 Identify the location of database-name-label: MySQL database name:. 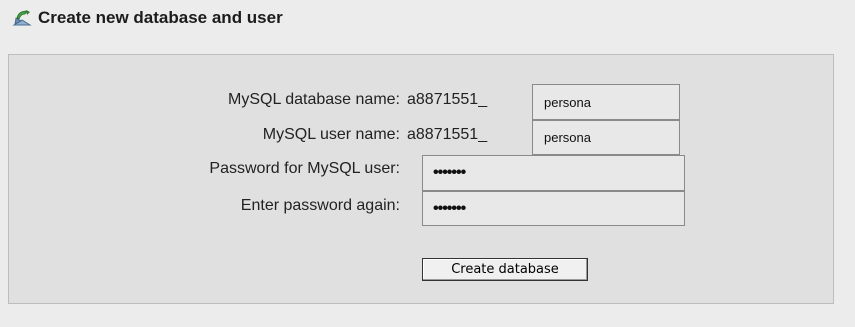
(314, 99).